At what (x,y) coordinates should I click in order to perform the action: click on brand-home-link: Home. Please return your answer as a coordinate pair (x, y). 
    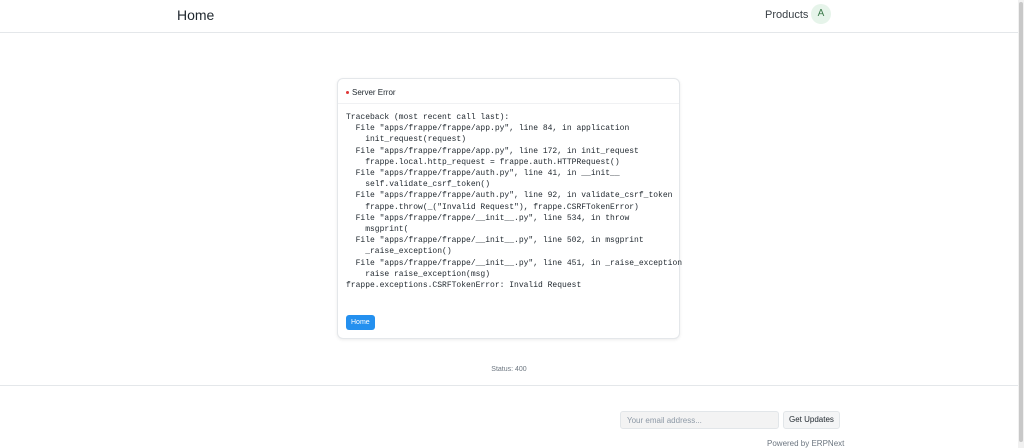
    Looking at the image, I should click on (195, 15).